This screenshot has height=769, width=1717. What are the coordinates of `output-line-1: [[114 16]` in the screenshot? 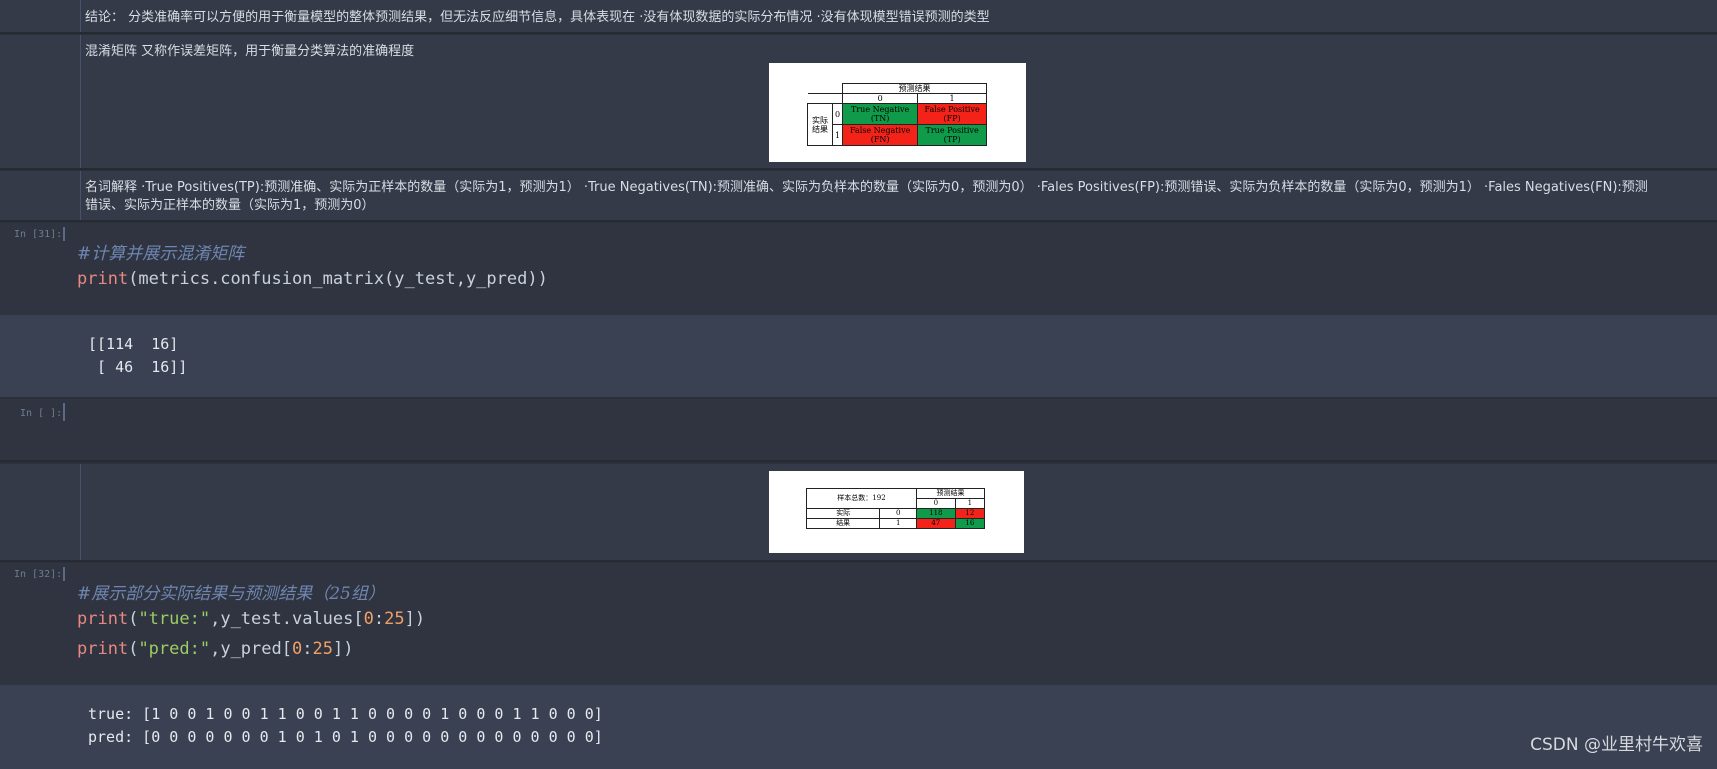 It's located at (133, 344).